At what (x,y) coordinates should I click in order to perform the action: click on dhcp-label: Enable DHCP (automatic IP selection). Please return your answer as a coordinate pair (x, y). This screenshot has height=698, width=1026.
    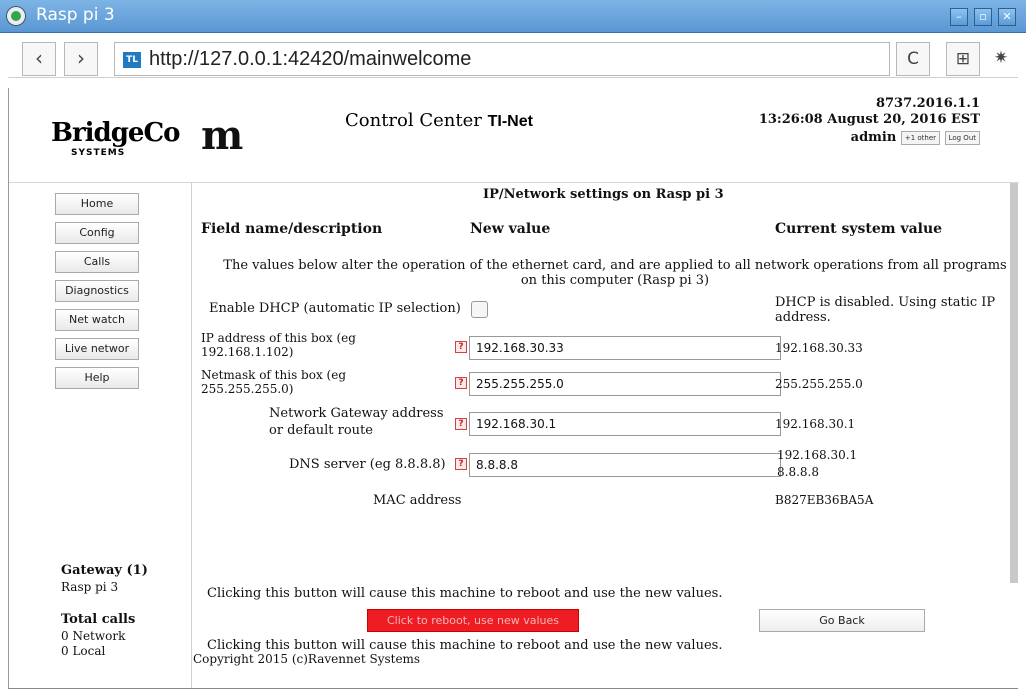
    Looking at the image, I should click on (335, 308).